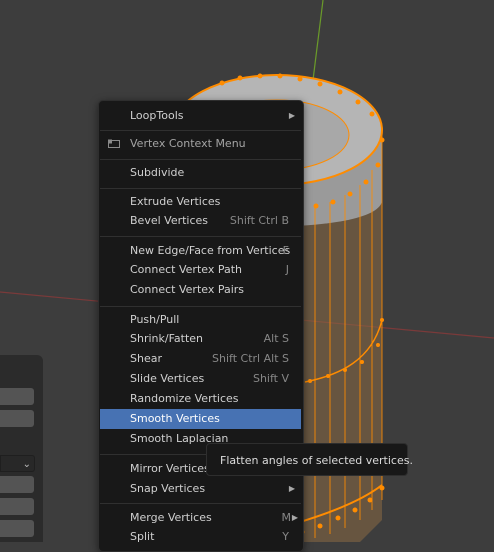 Image resolution: width=494 pixels, height=552 pixels. Describe the element at coordinates (157, 172) in the screenshot. I see `menu-item-label: Subdivide` at that location.